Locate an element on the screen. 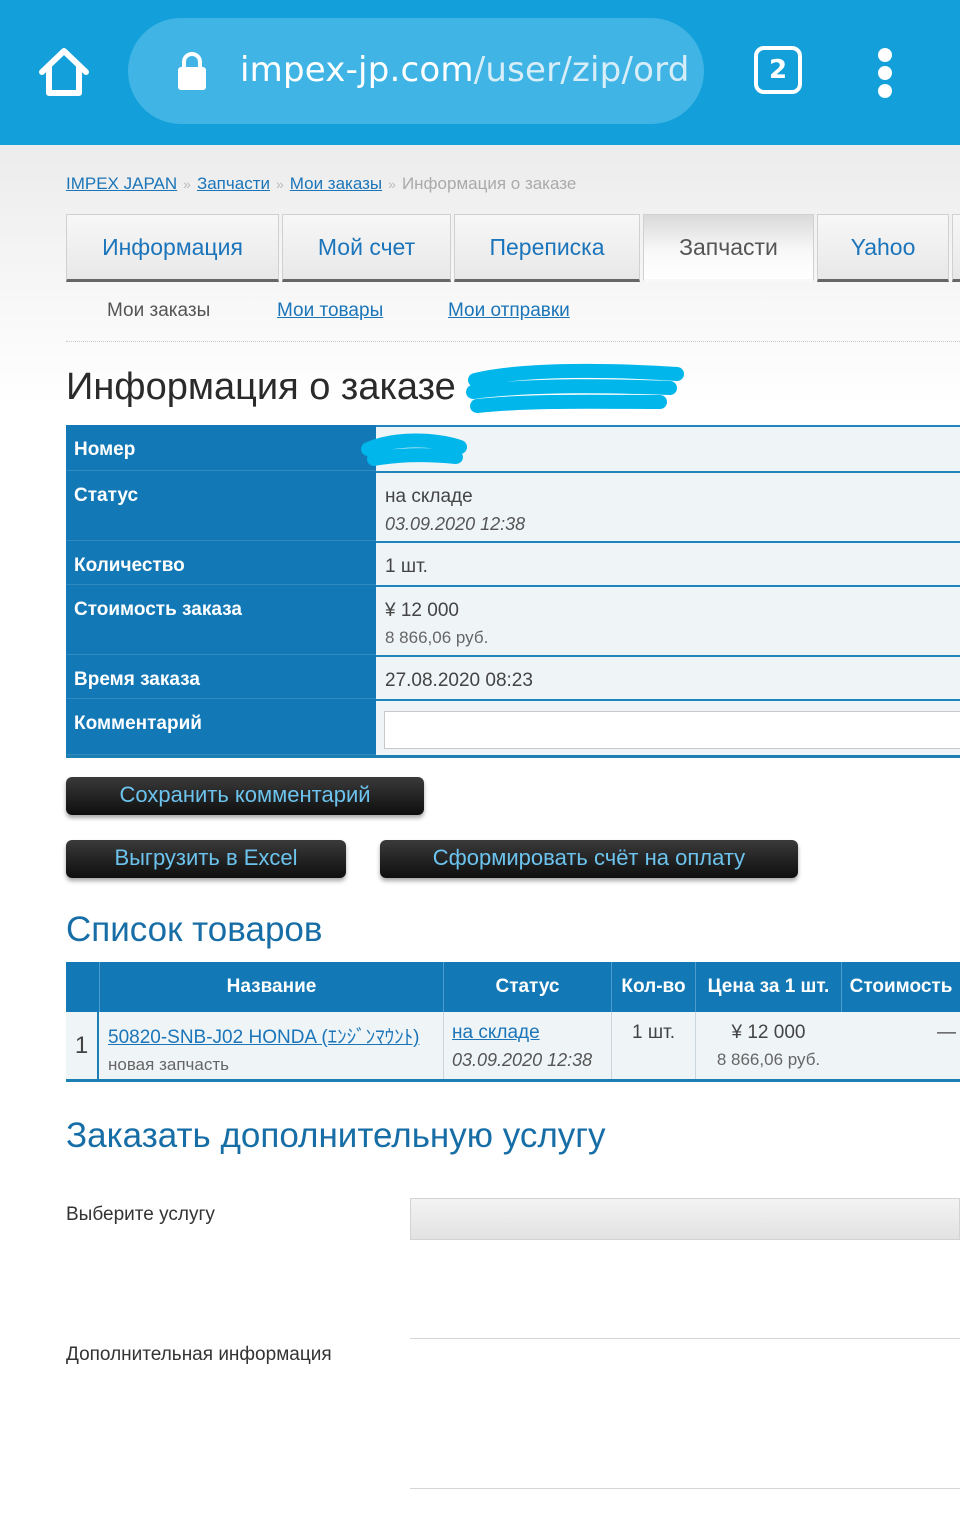 This screenshot has height=1522, width=960. info-row-quantity: Количество 1 шт. is located at coordinates (513, 563).